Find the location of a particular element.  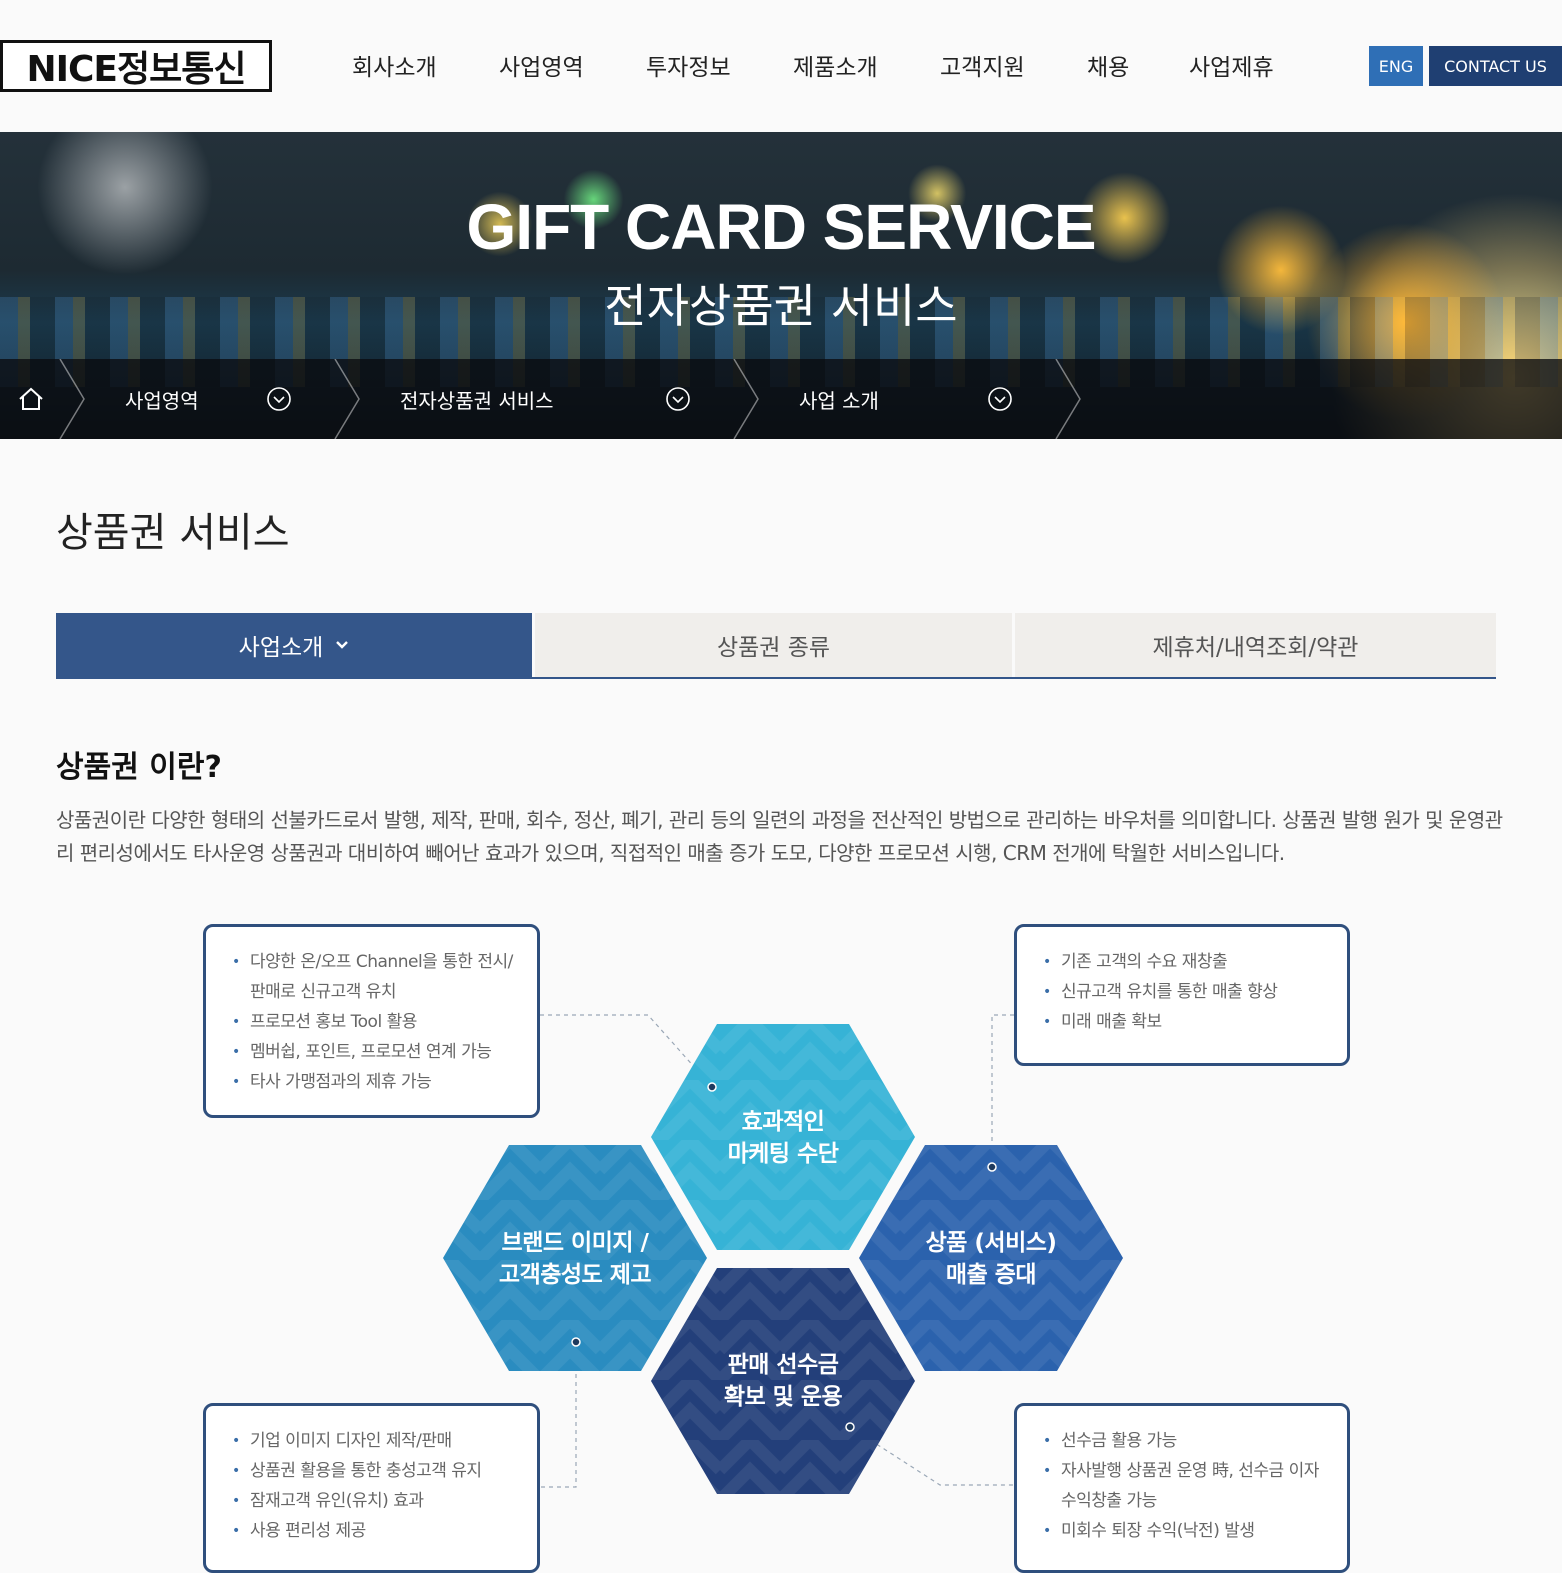

hex-label-line: 상품 (서비스) is located at coordinates (991, 1243).